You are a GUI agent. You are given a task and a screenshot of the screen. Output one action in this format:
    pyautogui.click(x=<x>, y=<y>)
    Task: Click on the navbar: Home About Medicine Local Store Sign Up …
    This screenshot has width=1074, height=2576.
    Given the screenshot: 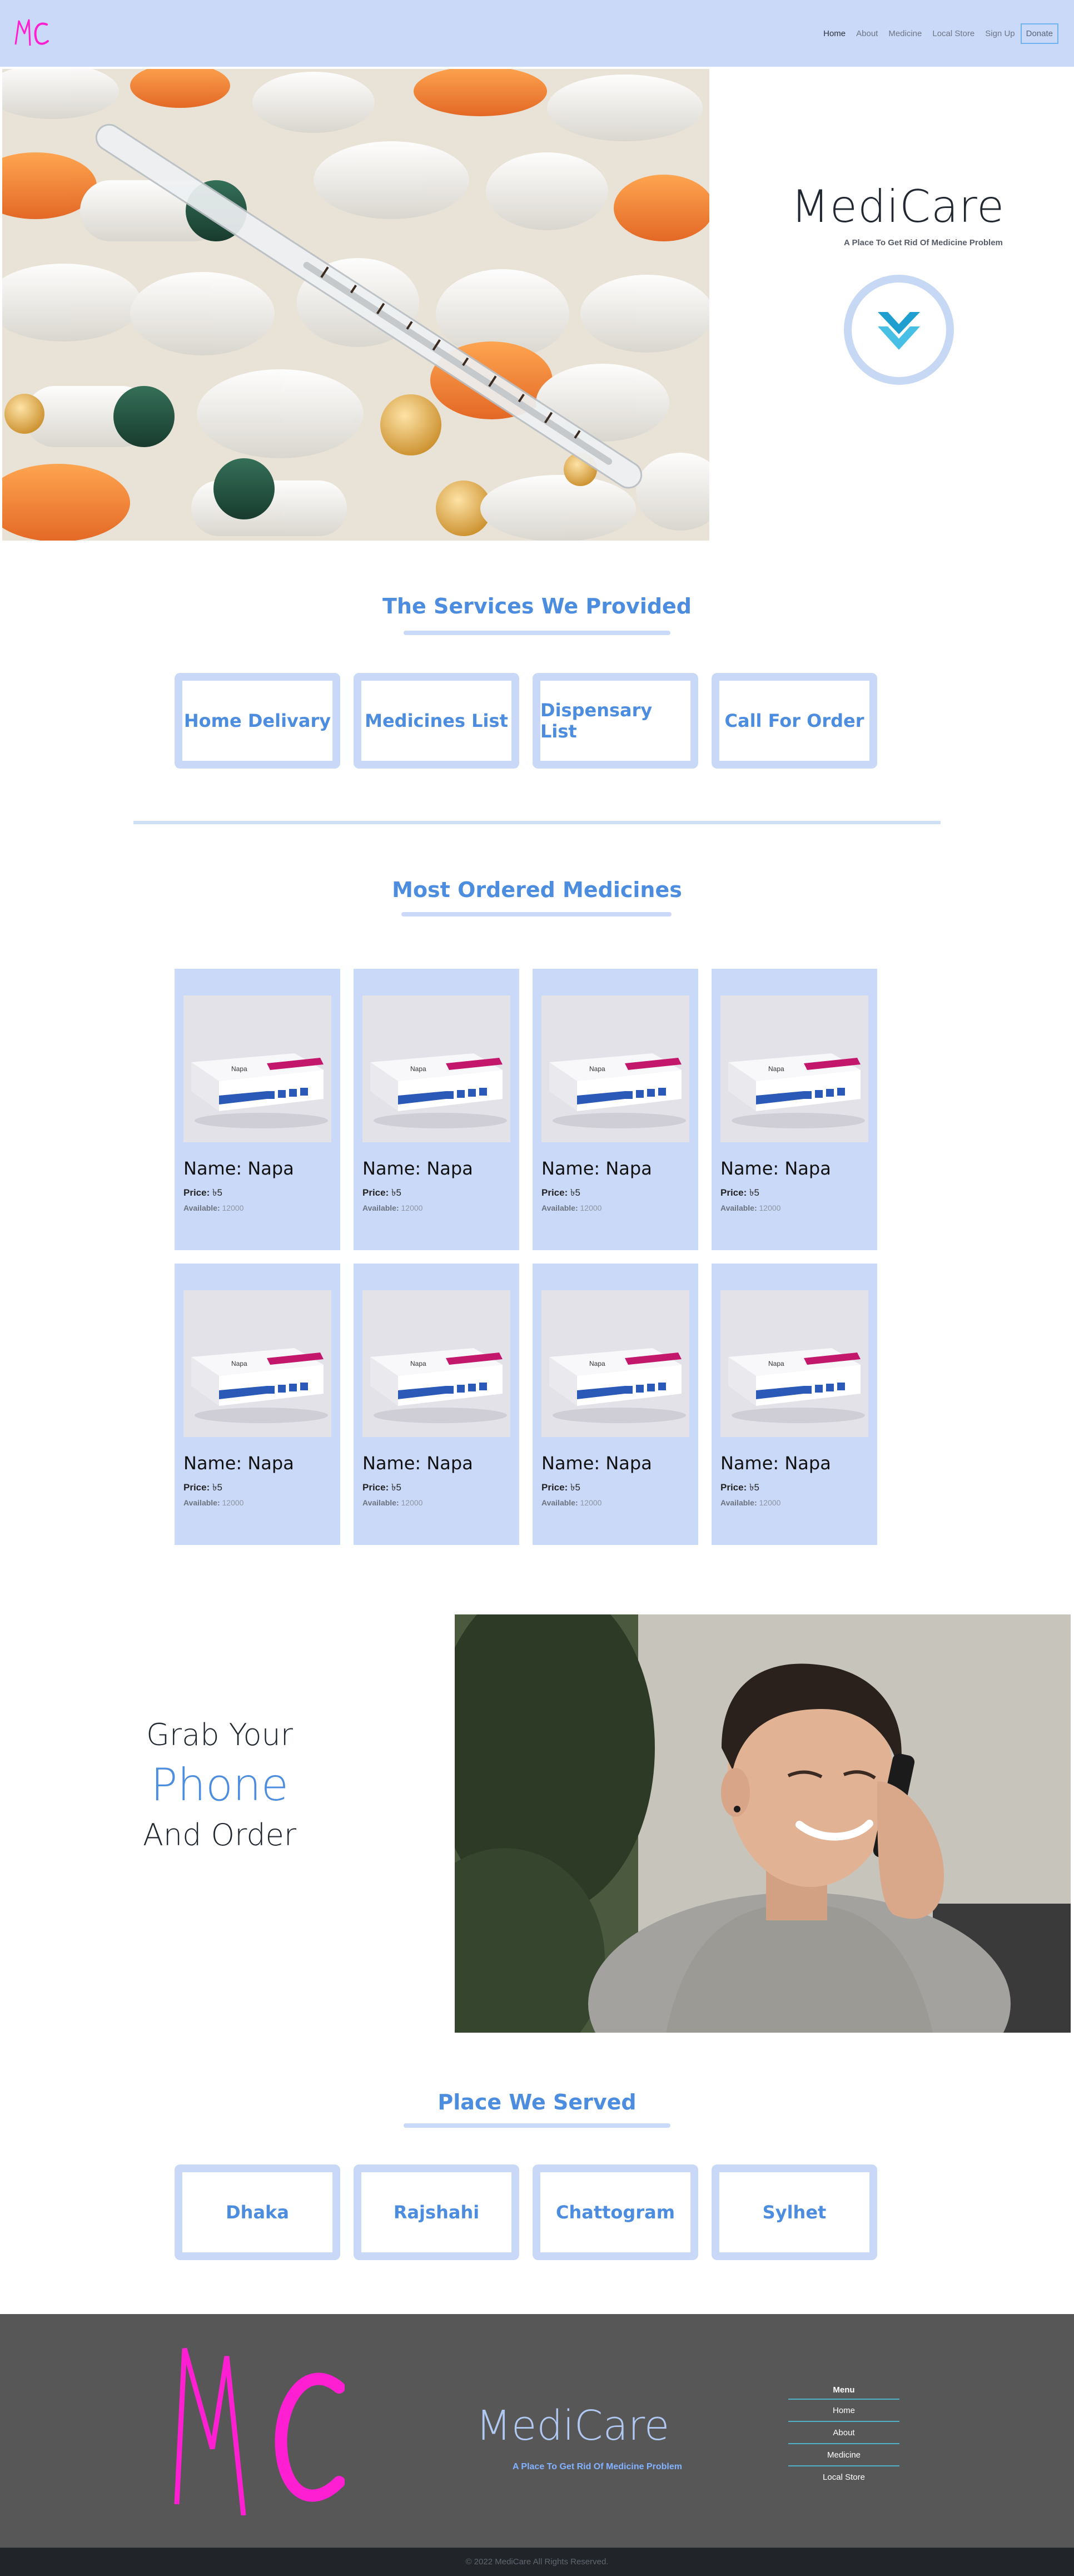 What is the action you would take?
    pyautogui.click(x=537, y=33)
    